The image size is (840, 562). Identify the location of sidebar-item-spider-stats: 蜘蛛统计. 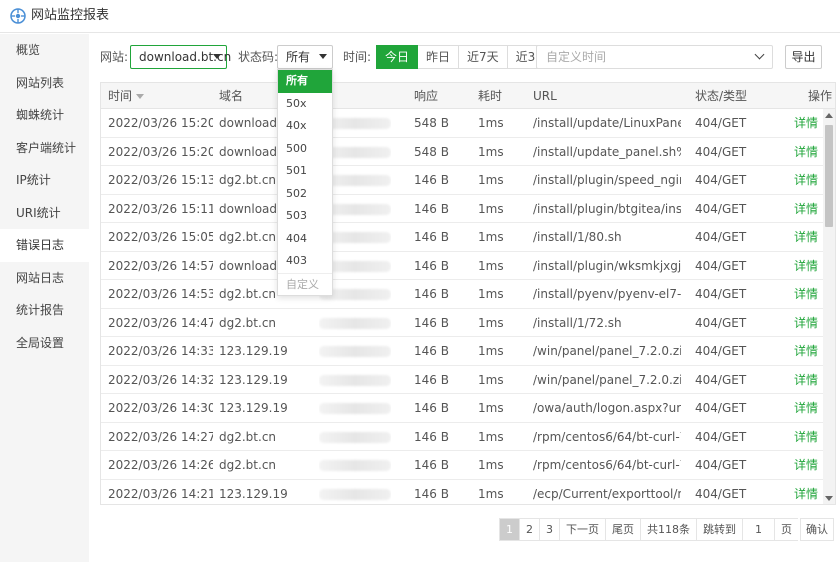
(44, 115).